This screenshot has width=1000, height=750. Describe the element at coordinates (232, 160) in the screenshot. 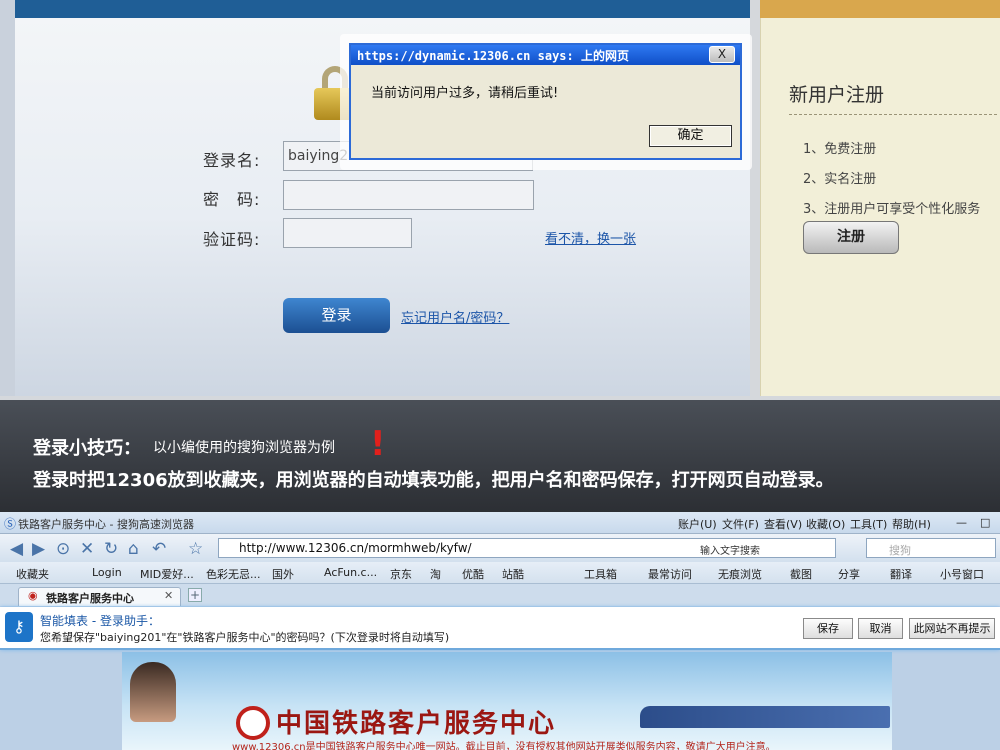

I see `username-label: 登录名:` at that location.